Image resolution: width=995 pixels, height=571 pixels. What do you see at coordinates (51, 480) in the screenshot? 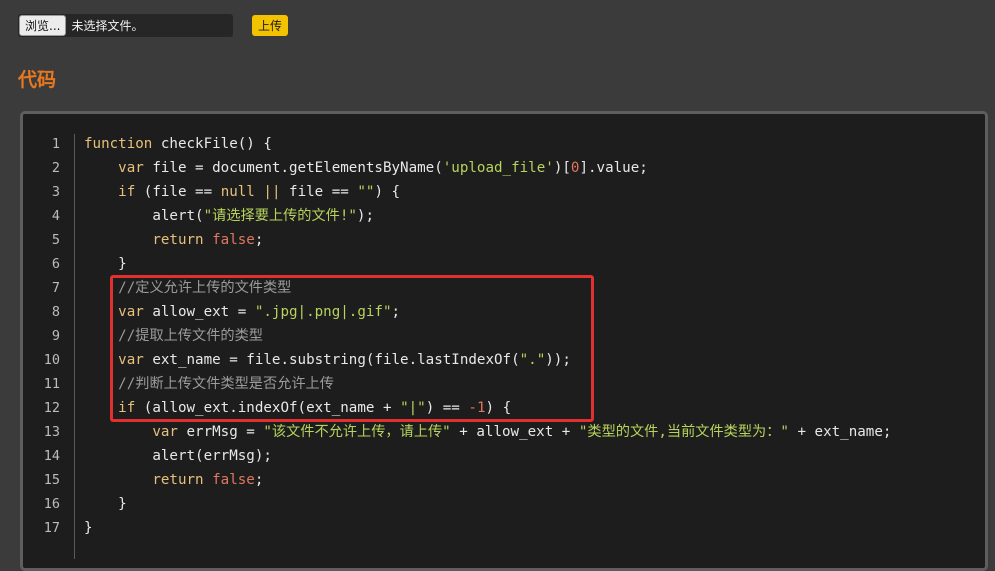
I see `line-number: 15` at bounding box center [51, 480].